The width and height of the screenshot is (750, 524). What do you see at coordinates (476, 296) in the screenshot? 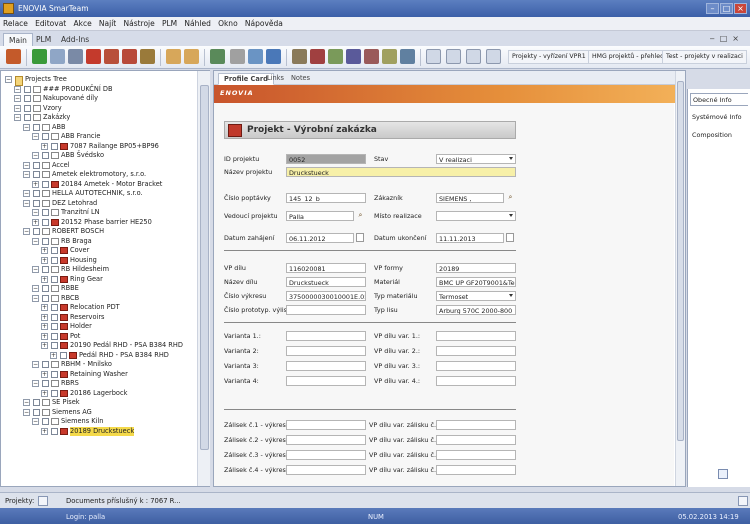
I see `typ-materialu-select: Termoset` at bounding box center [476, 296].